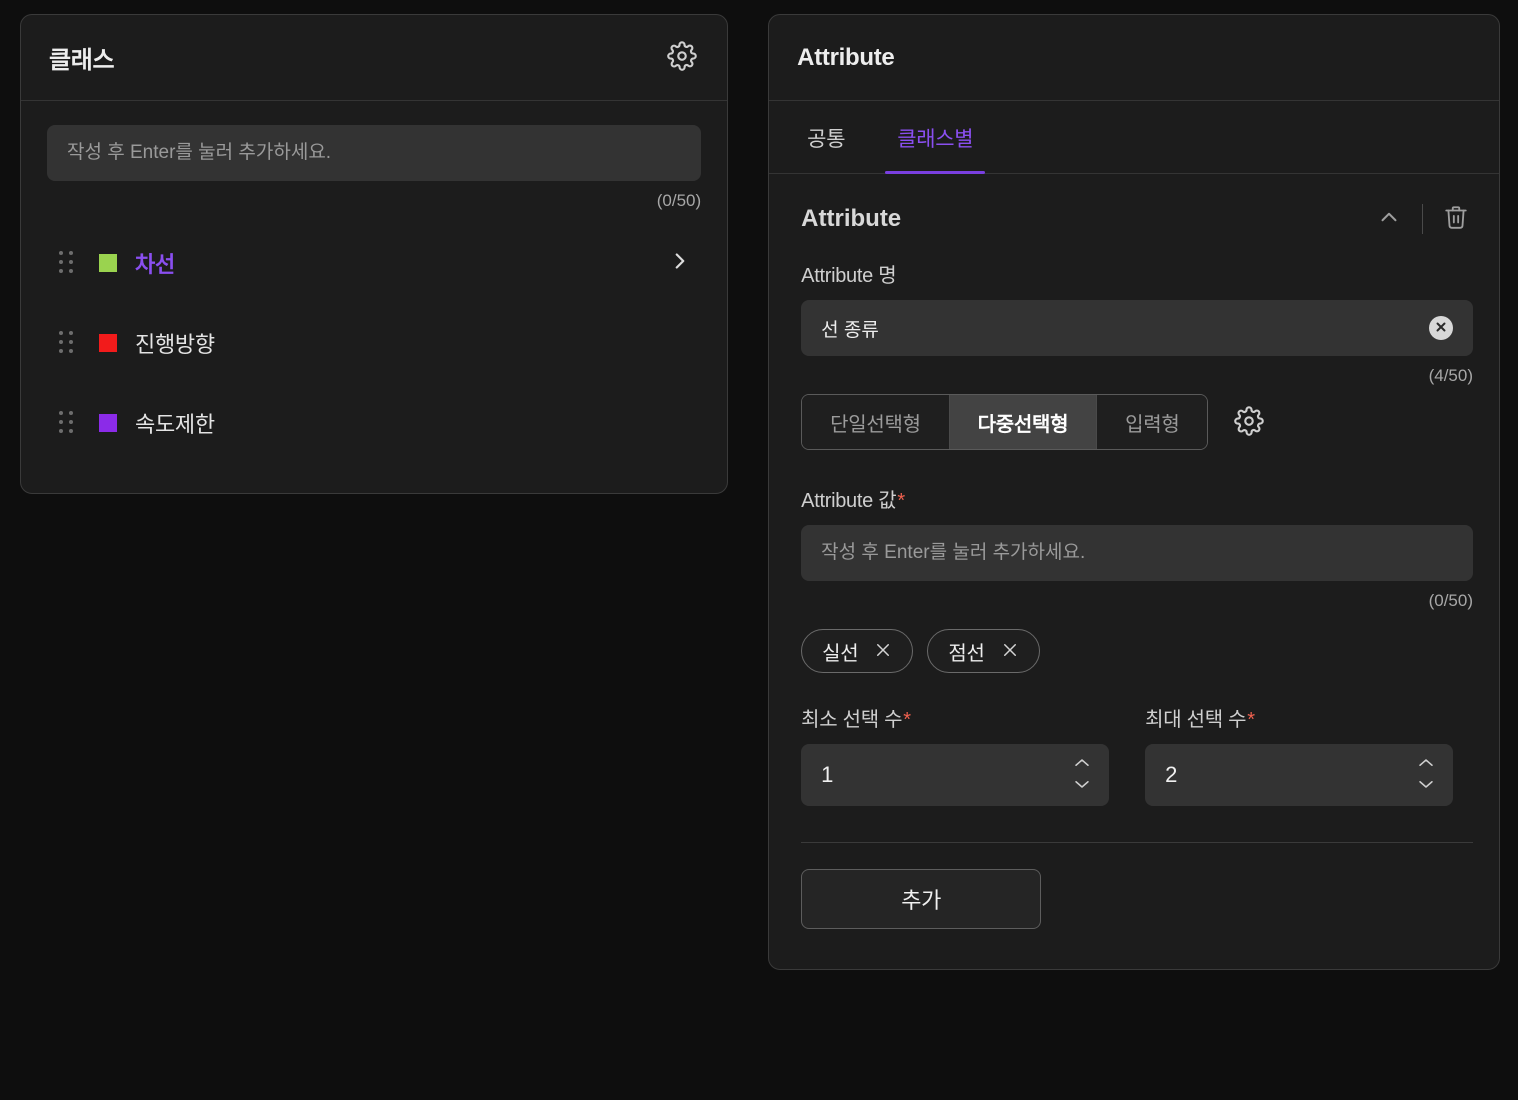 This screenshot has height=1100, width=1518. Describe the element at coordinates (1137, 651) in the screenshot. I see `attribute-value-tags: 실선 점선` at that location.